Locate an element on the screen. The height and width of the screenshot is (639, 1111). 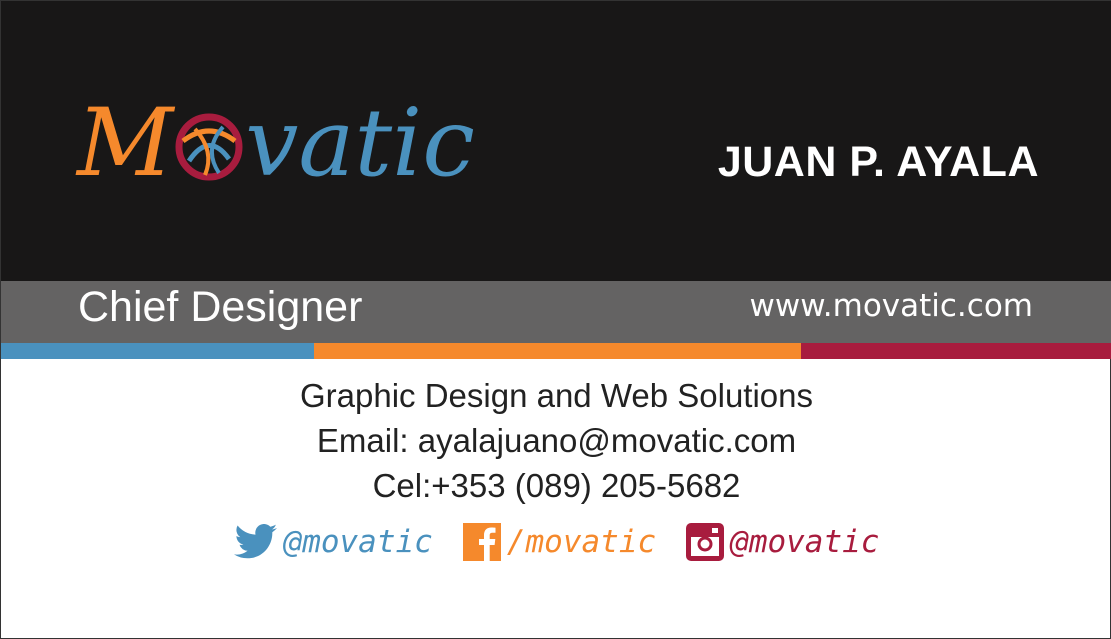
twitter-link: @movatic is located at coordinates (333, 542).